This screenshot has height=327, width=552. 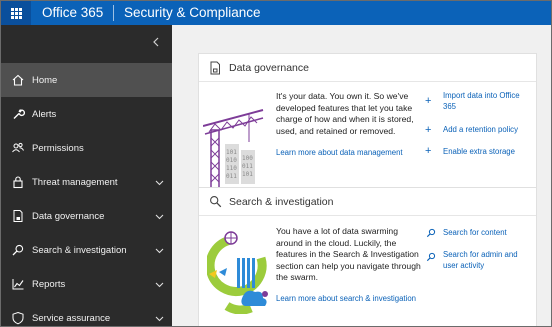 What do you see at coordinates (68, 216) in the screenshot?
I see `sidebar-item-label: Data governance` at bounding box center [68, 216].